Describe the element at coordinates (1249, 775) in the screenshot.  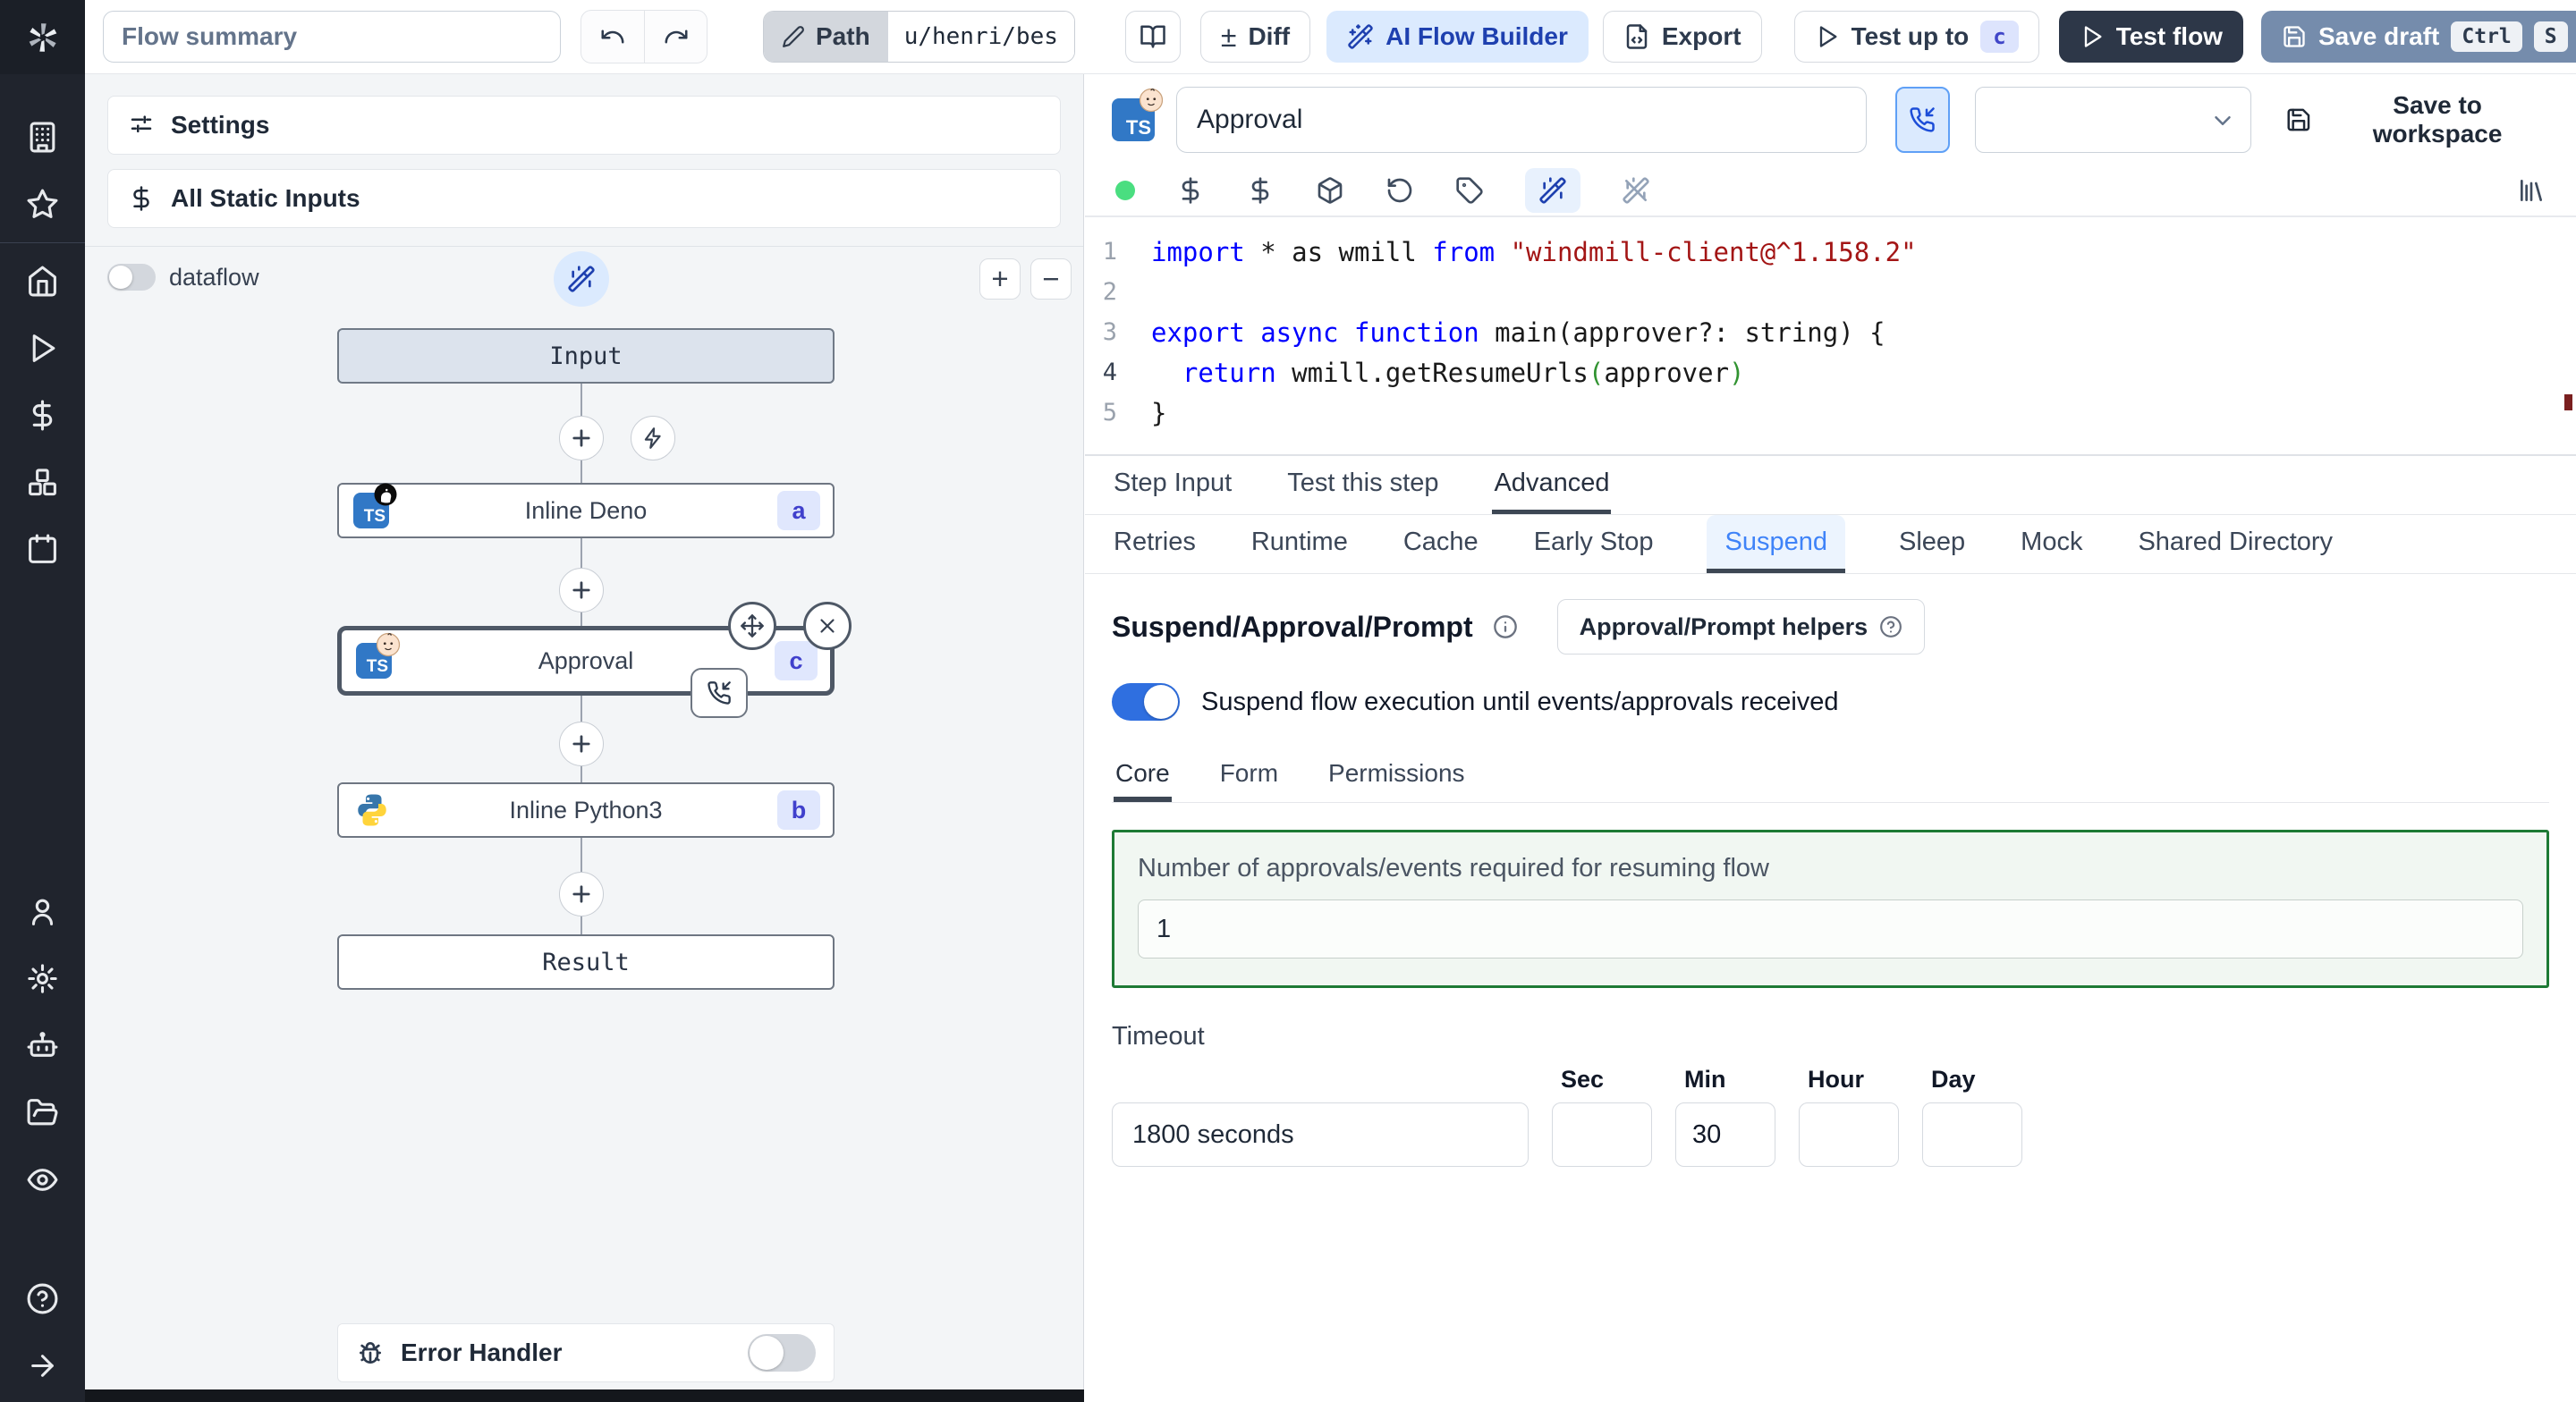
I see `tab-form: Form` at that location.